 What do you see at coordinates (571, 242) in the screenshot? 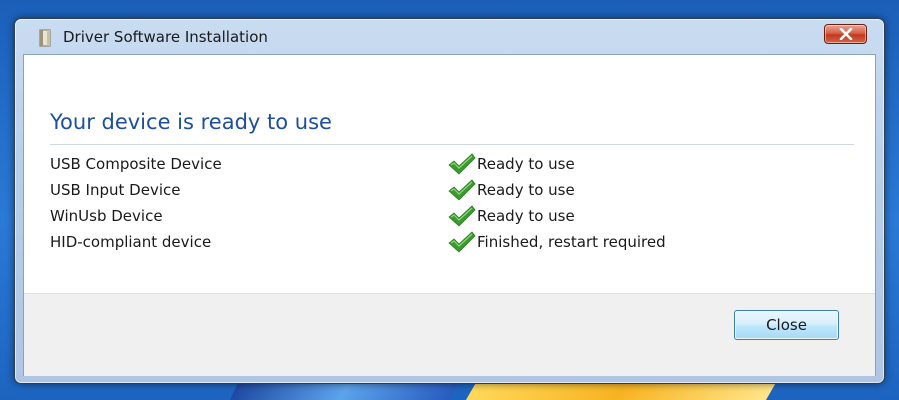
I see `status-text: Finished, restart required` at bounding box center [571, 242].